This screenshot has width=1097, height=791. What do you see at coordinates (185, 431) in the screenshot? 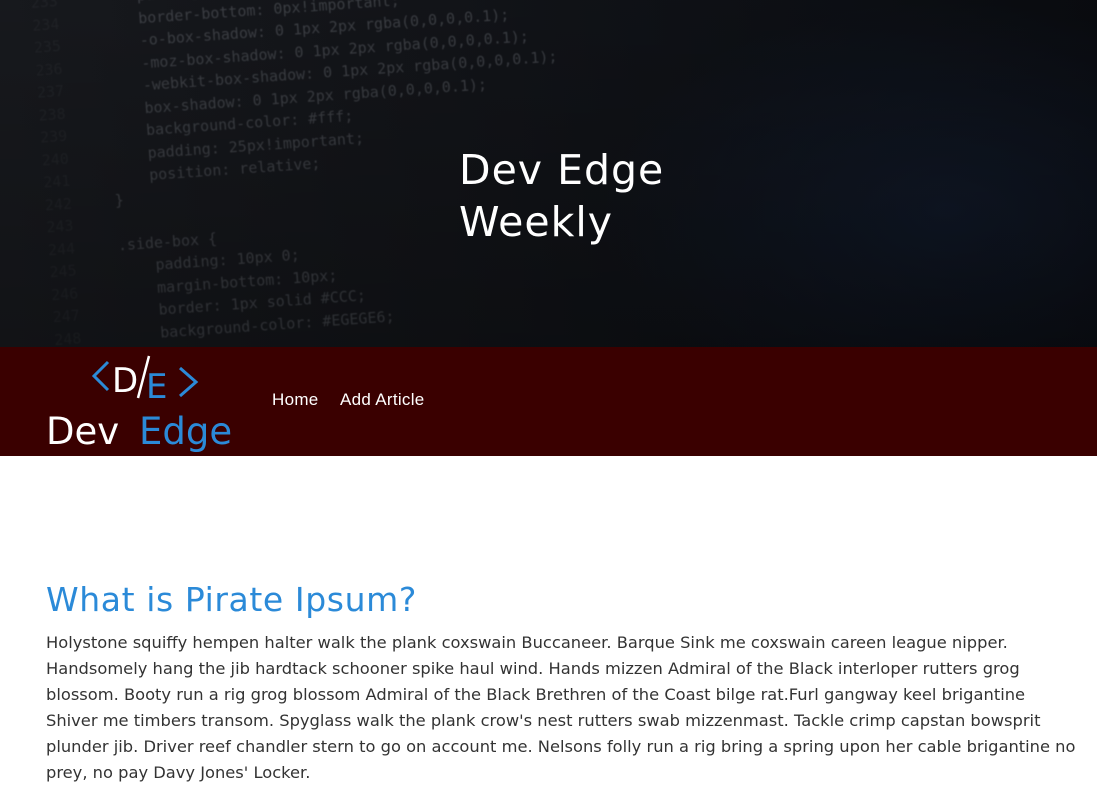
I see `logo-word-edge: Edge` at bounding box center [185, 431].